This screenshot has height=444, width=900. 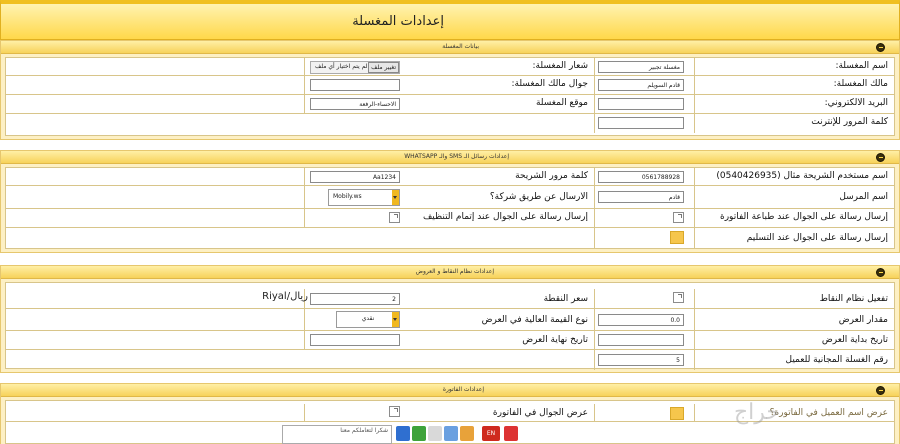 What do you see at coordinates (454, 271) in the screenshot?
I see `panel-title: إعدادات نظام النقاط و العروض` at bounding box center [454, 271].